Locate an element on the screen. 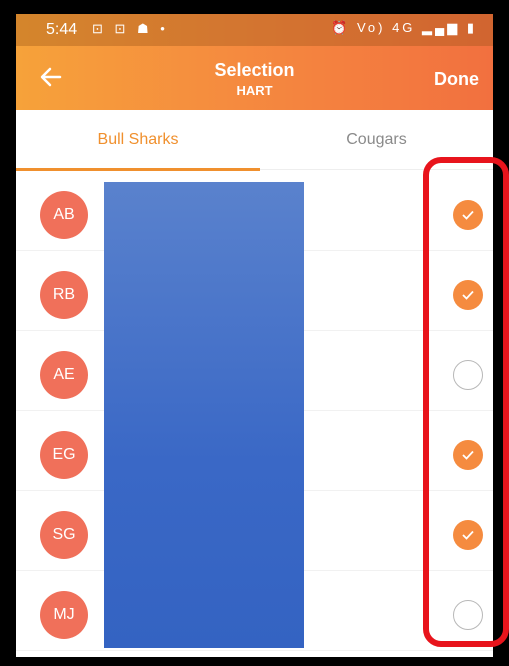 This screenshot has width=509, height=666. team-tabs: Bull Sharks Cougars is located at coordinates (254, 140).